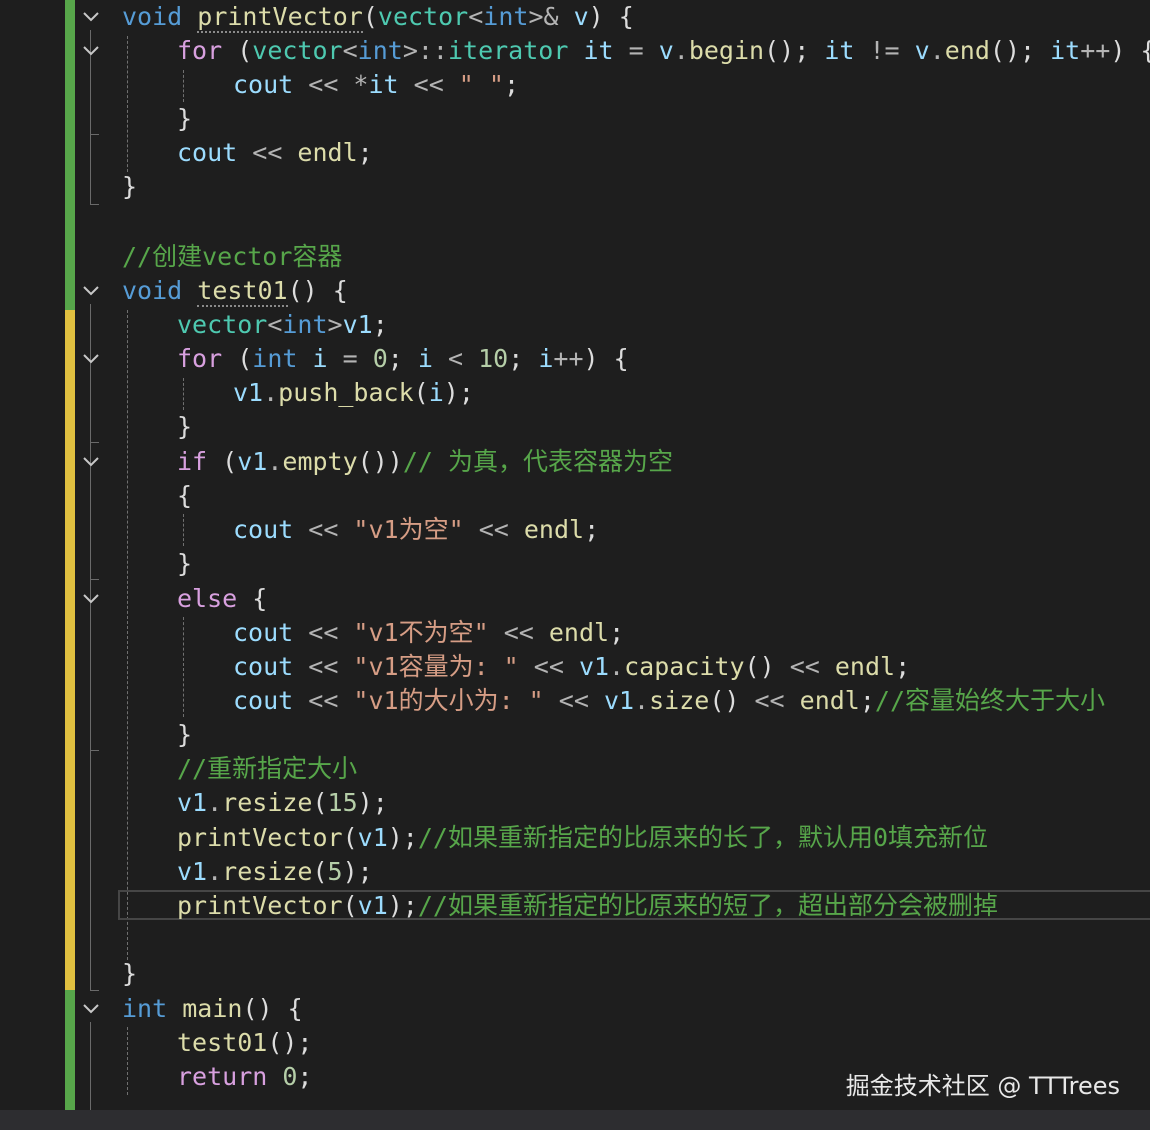 The image size is (1150, 1130). What do you see at coordinates (432, 358) in the screenshot?
I see `code-token: i` at bounding box center [432, 358].